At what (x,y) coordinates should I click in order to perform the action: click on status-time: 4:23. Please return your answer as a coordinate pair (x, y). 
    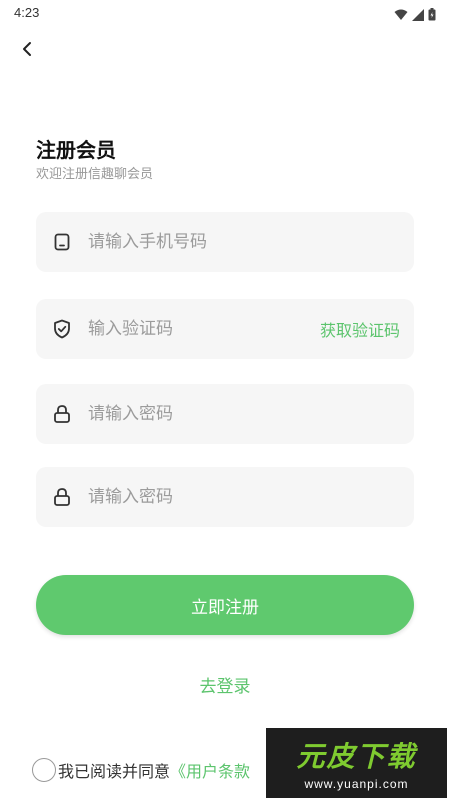
    Looking at the image, I should click on (27, 12).